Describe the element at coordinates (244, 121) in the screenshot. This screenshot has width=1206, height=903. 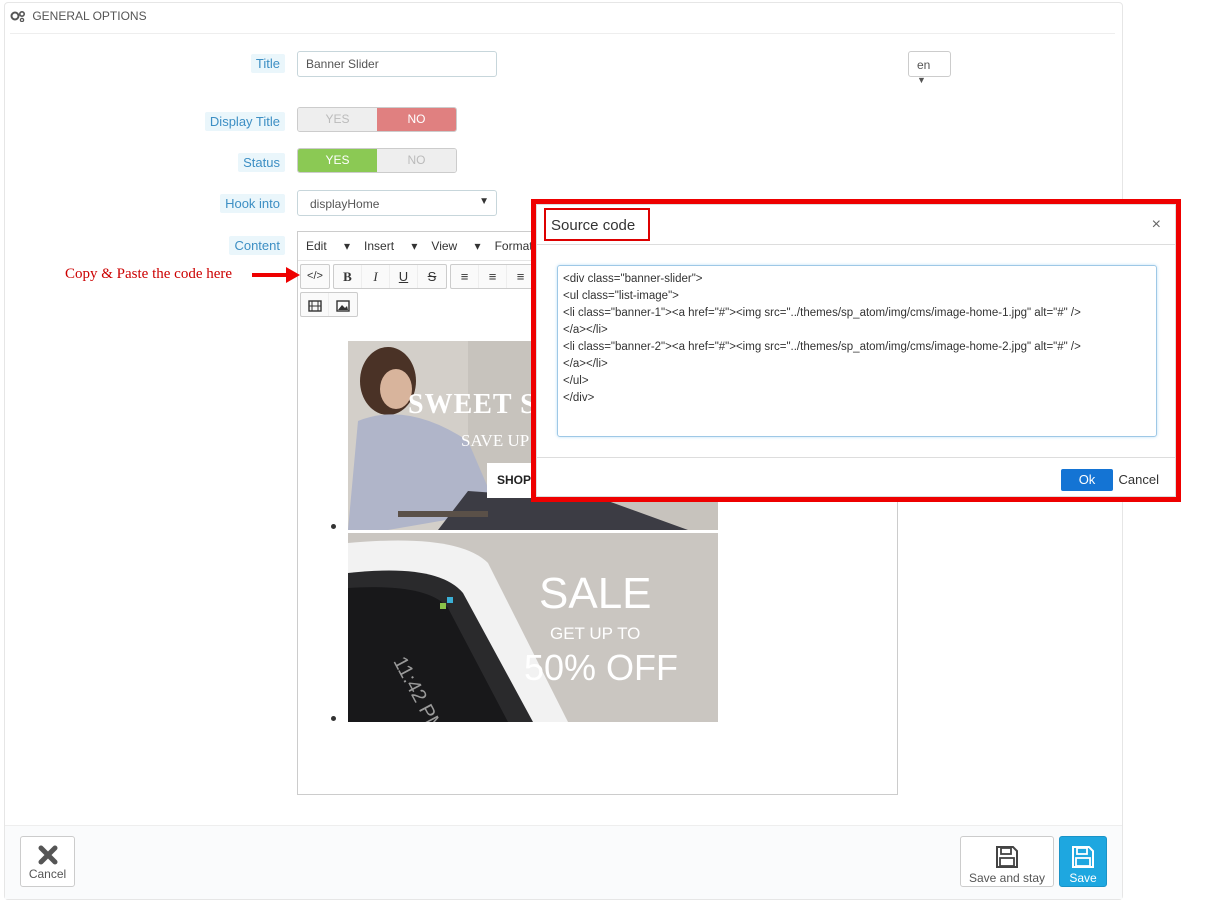
I see `display-title-label: Display Title` at that location.